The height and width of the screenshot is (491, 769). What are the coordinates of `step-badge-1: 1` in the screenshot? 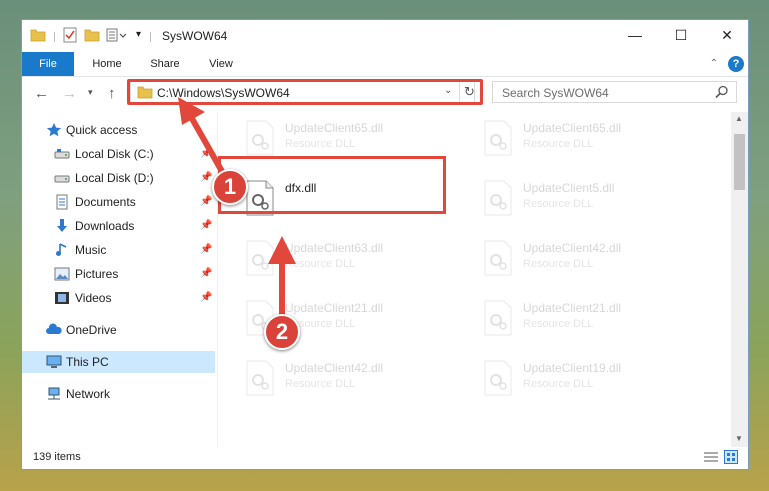 It's located at (230, 187).